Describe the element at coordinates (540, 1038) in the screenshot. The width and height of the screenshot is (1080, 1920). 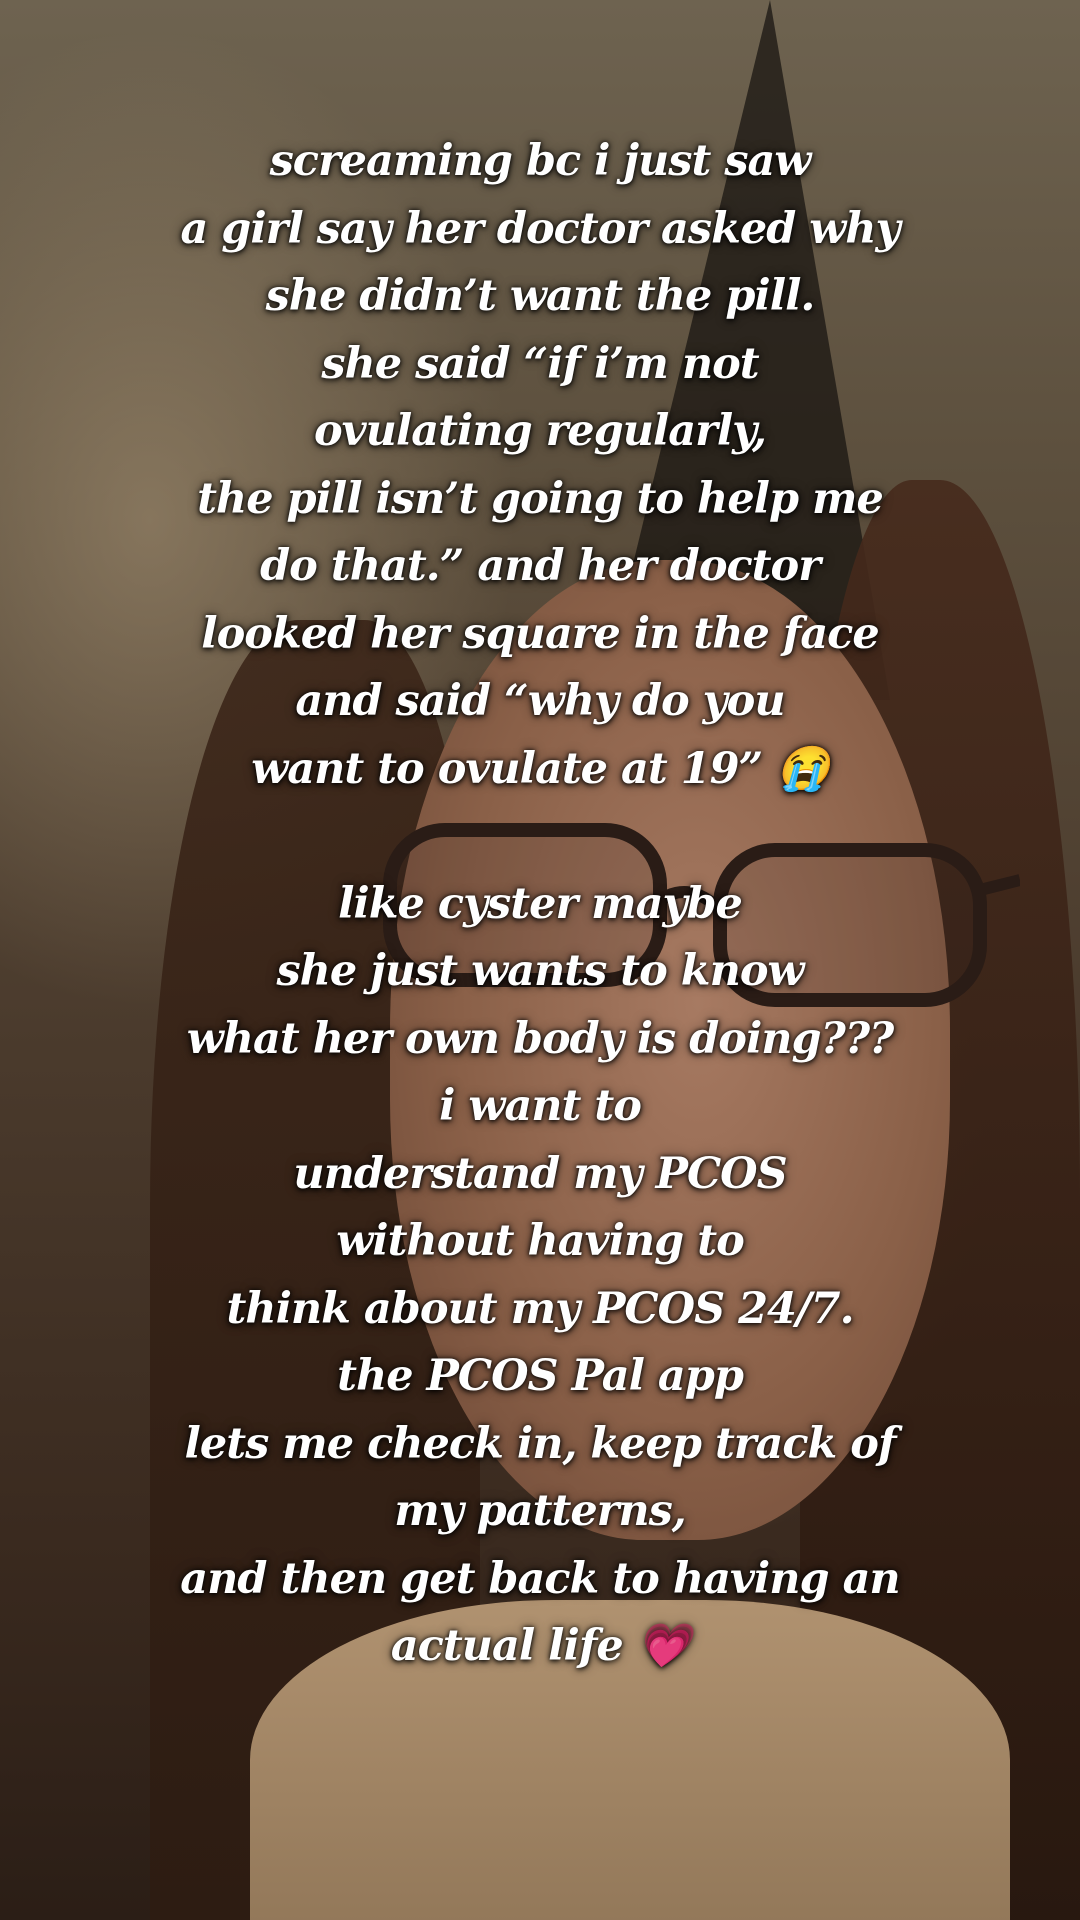
I see `caption-line: what her own body is doing???` at that location.